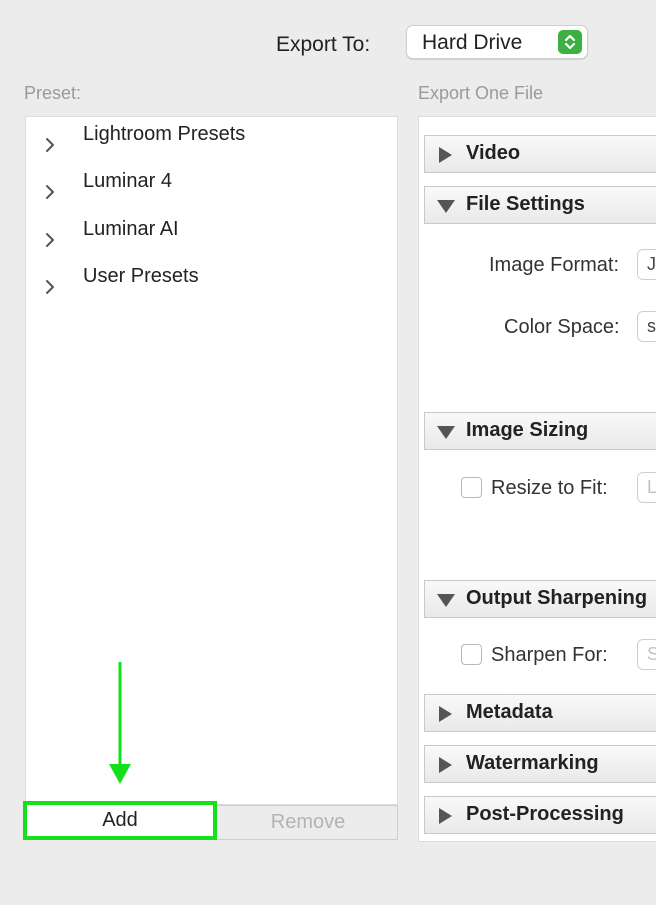 The height and width of the screenshot is (905, 656). Describe the element at coordinates (120, 726) in the screenshot. I see `annotation-arrow-icon` at that location.